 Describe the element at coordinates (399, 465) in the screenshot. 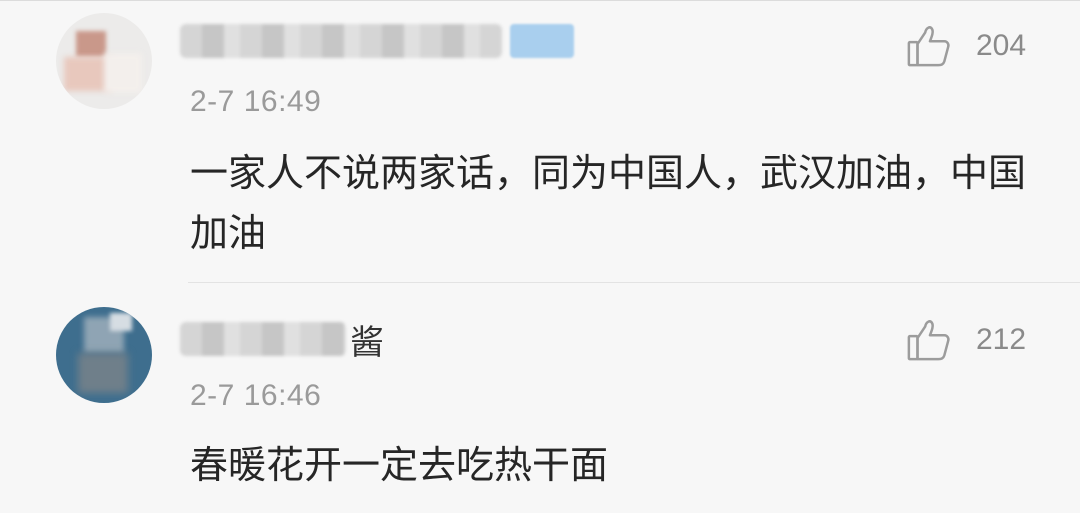

I see `comment-content: 春暖花开一定去吃热干面` at that location.